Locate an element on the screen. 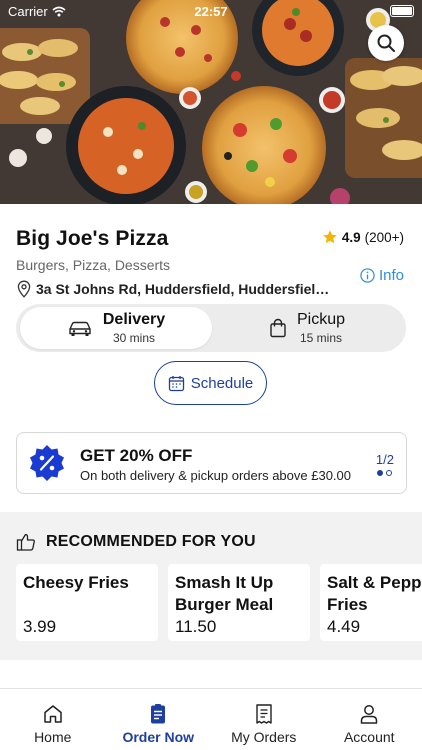  pickup-option: Pickup 15 mins is located at coordinates (307, 328).